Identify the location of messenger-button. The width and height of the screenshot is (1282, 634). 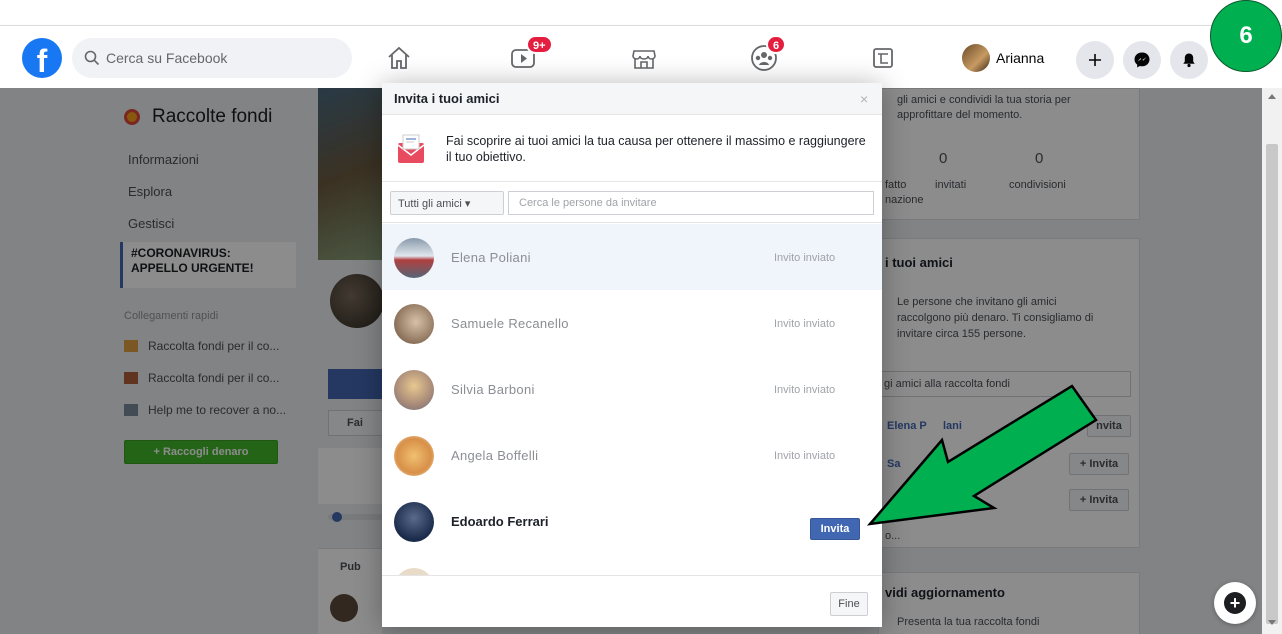
(1142, 60).